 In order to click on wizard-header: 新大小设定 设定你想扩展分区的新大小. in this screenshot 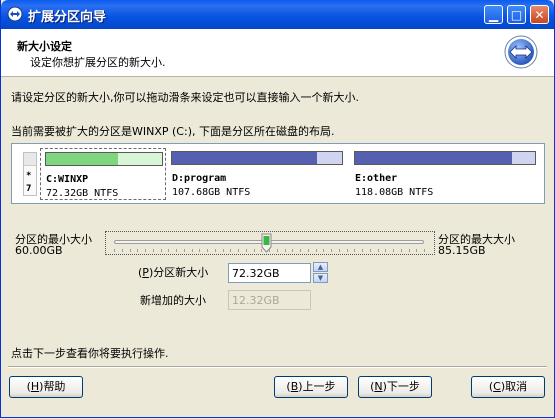, I will do `click(277, 53)`.